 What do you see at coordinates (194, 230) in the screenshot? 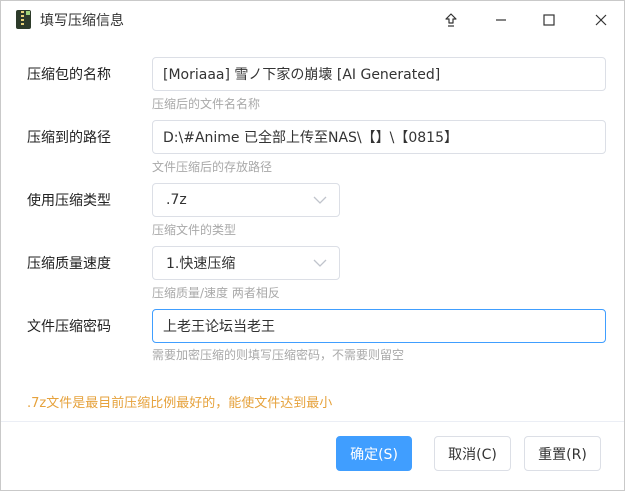
I see `compression-type-hint: 压缩文件的类型` at bounding box center [194, 230].